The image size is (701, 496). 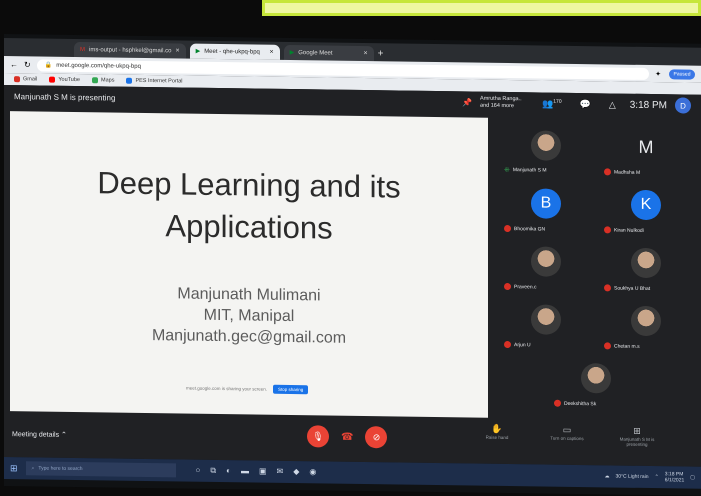 I want to click on search-icon: ⌕, so click(x=33, y=468).